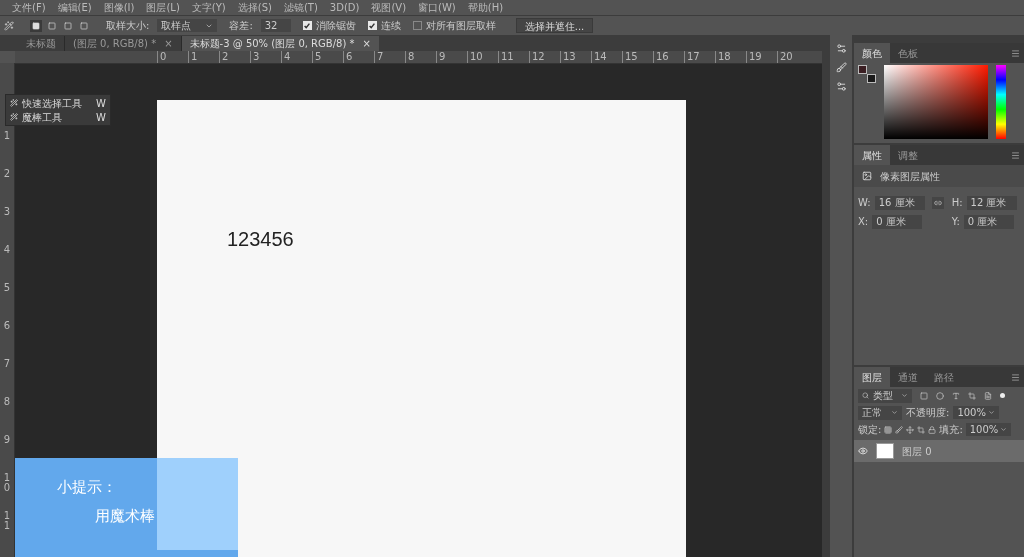 This screenshot has height=557, width=1024. What do you see at coordinates (863, 451) in the screenshot?
I see `visibility-icon` at bounding box center [863, 451].